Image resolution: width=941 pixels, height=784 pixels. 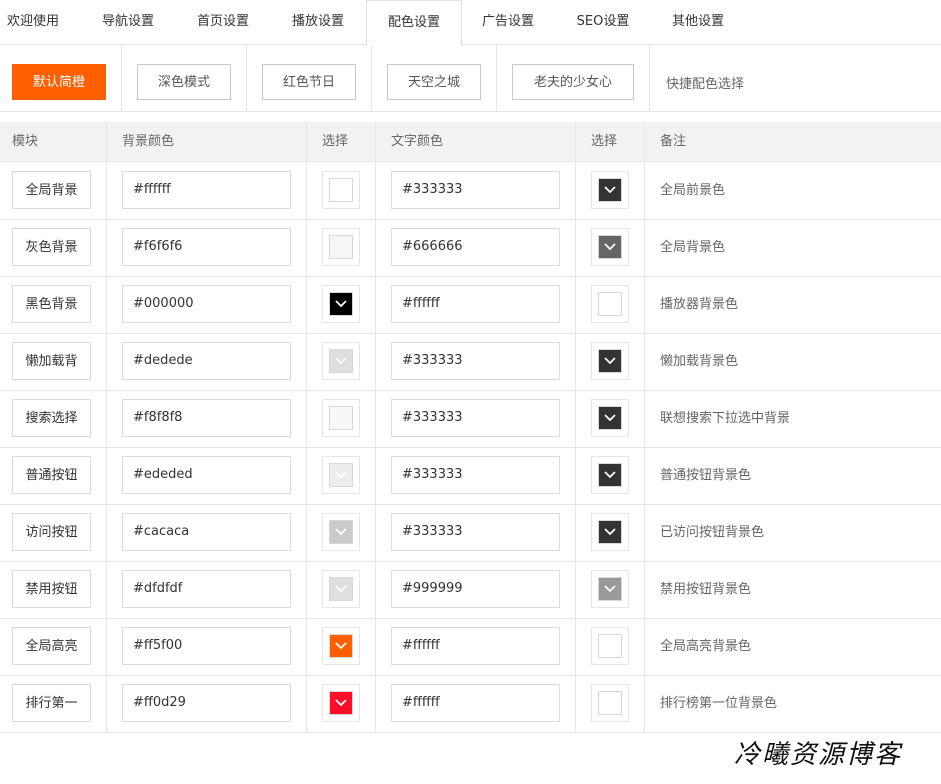 I want to click on text-color-input: #999999, so click(x=475, y=589).